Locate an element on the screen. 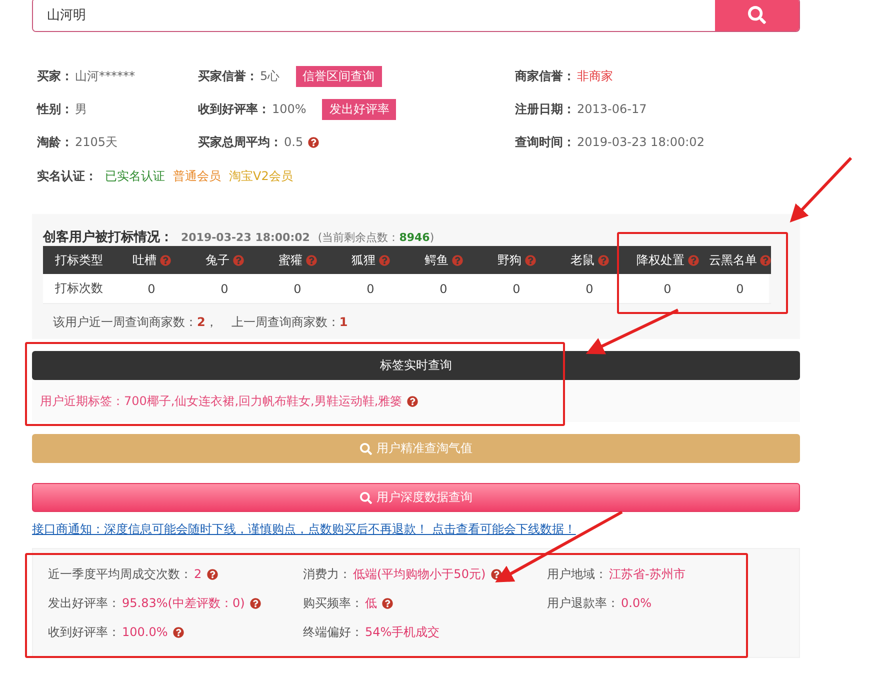  query-count: 上一周查询商家数：1 is located at coordinates (289, 322).